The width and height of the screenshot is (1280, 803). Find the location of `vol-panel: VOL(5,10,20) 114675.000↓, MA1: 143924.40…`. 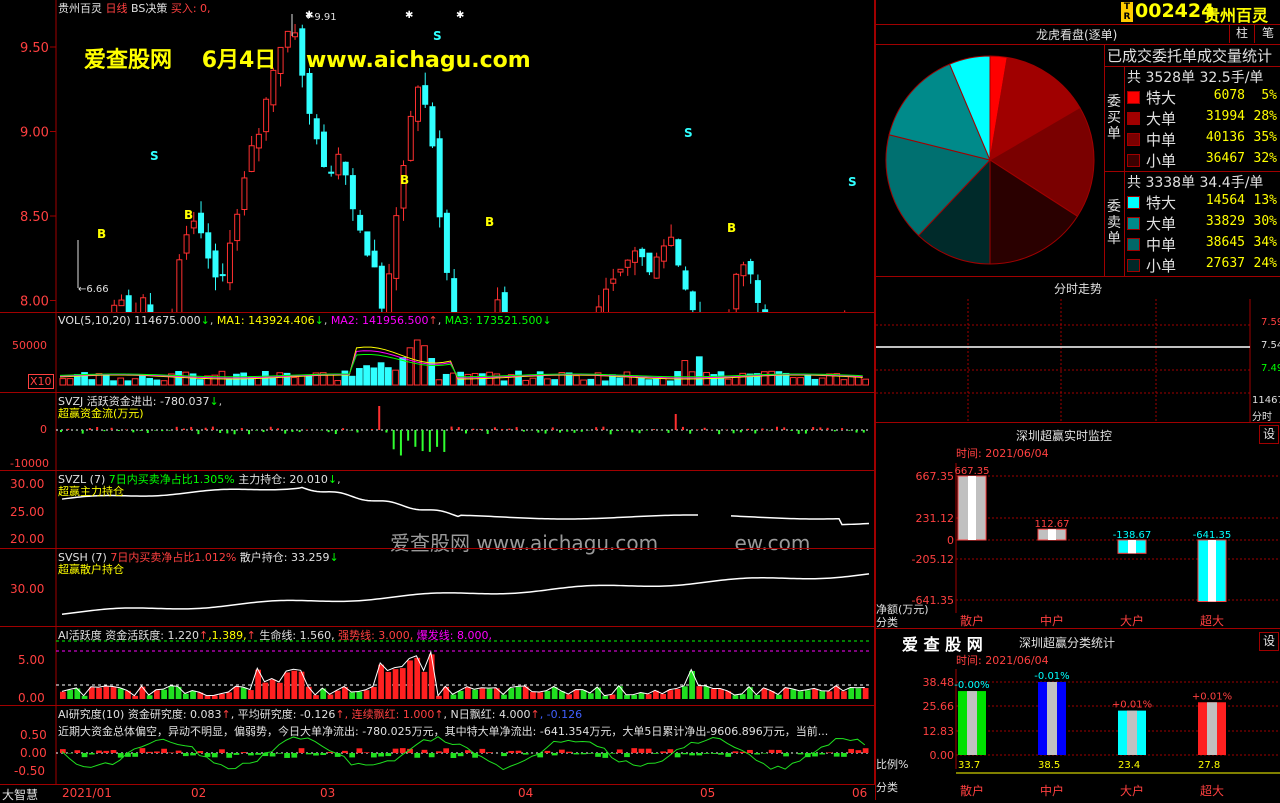

vol-panel: VOL(5,10,20) 114675.000↓, MA1: 143924.40… is located at coordinates (437, 352).